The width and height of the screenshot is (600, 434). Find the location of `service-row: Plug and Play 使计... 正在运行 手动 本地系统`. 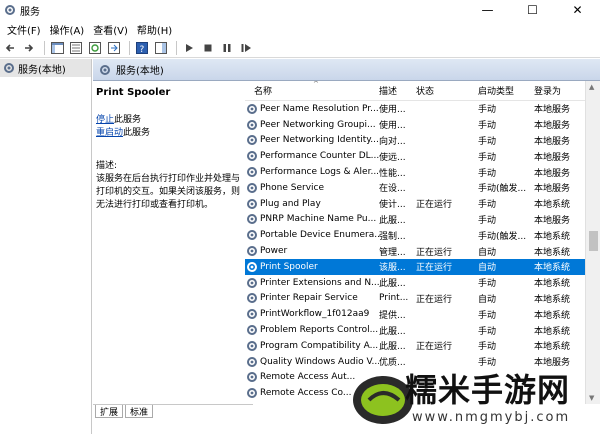

service-row: Plug and Play 使计... 正在运行 手动 本地系统 is located at coordinates (415, 204).